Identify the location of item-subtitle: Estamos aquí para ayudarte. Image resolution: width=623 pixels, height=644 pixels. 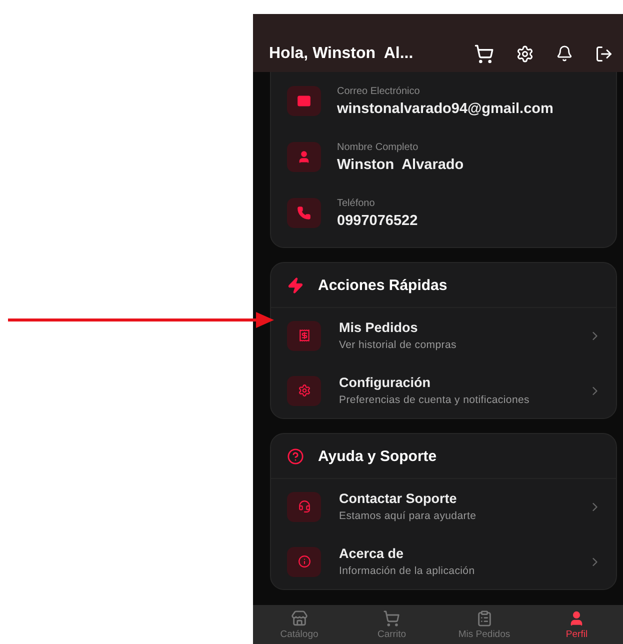
(408, 516).